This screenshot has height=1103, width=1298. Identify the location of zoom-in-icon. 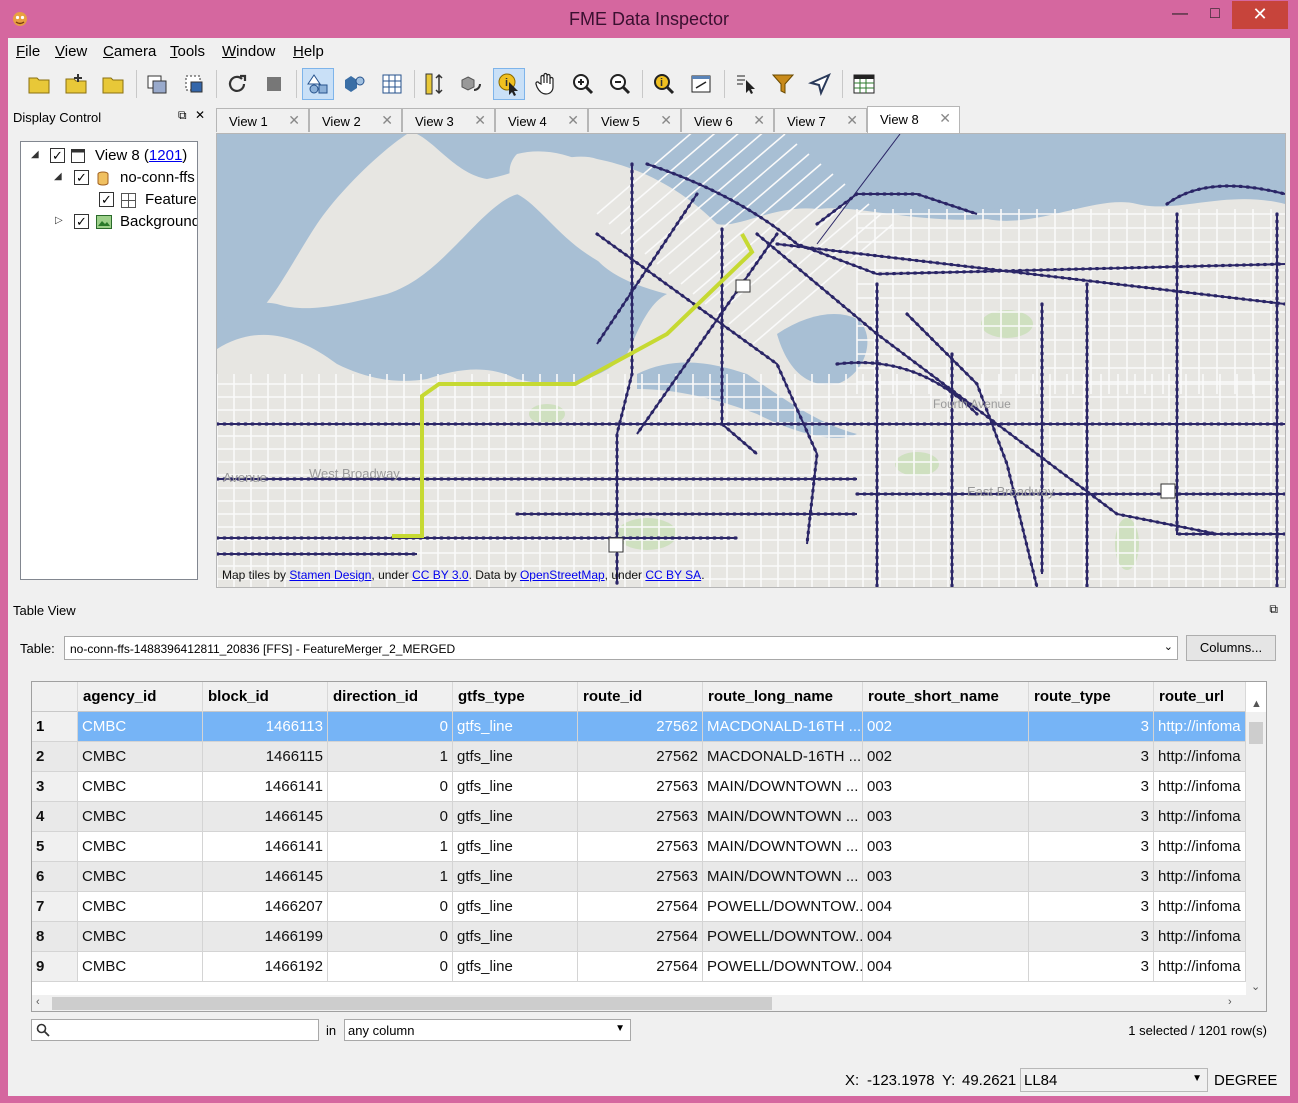
(583, 84).